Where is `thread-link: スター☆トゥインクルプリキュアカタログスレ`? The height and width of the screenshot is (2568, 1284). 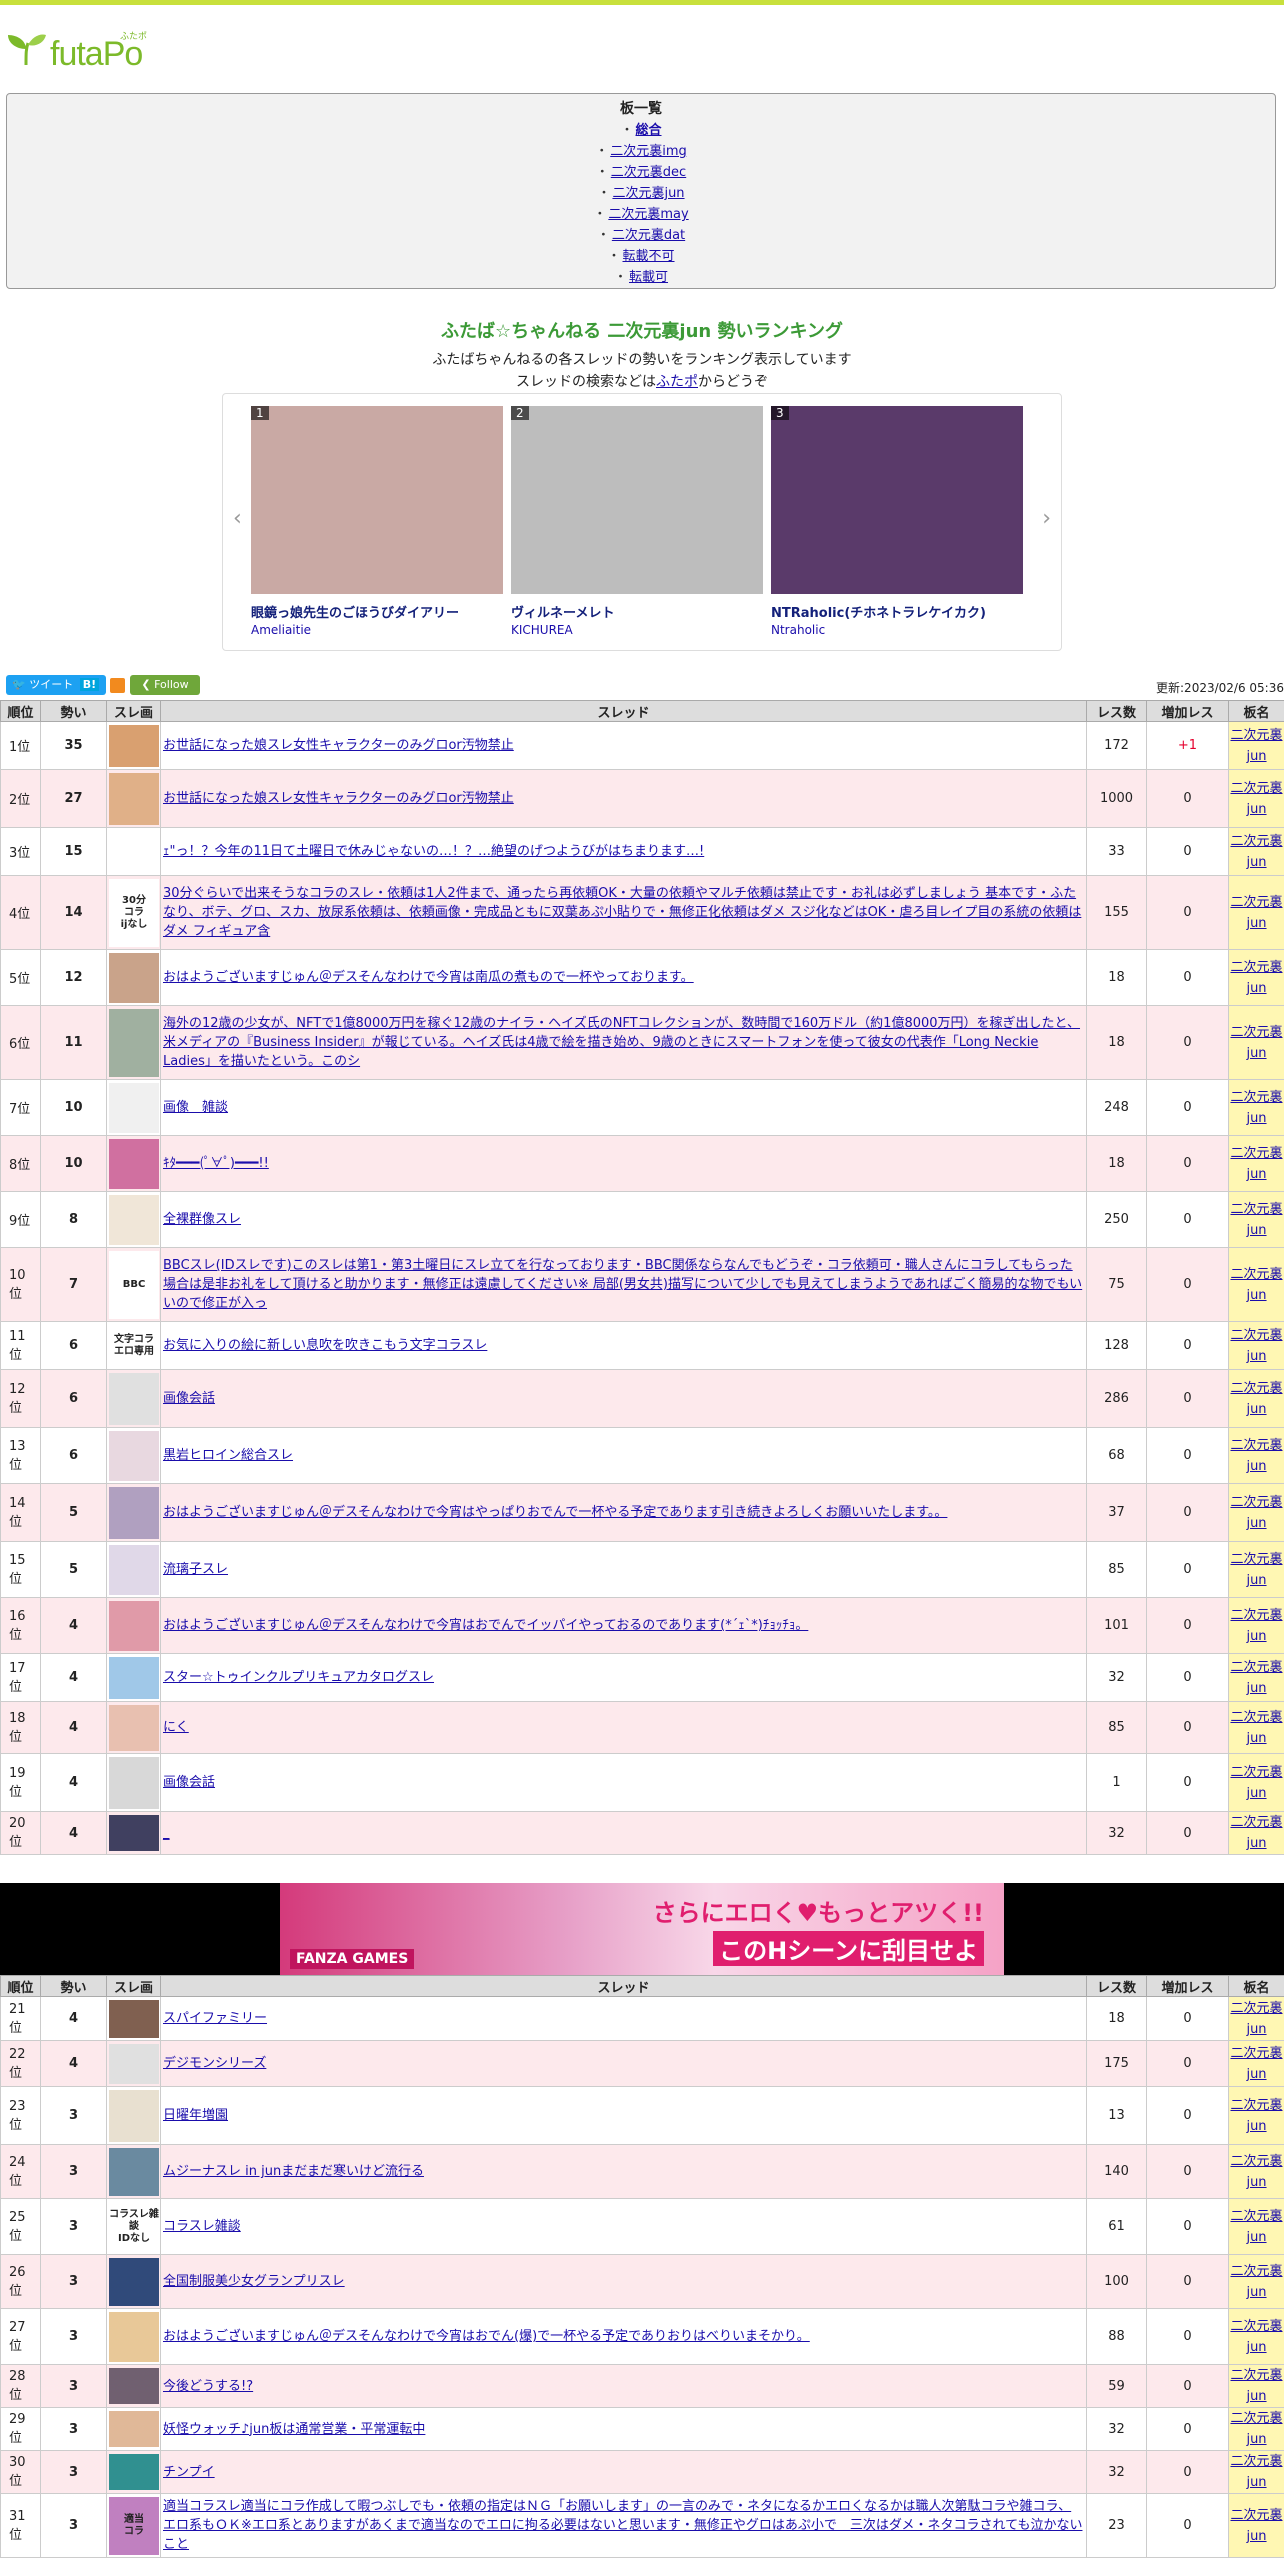 thread-link: スター☆トゥインクルプリキュアカタログスレ is located at coordinates (298, 1677).